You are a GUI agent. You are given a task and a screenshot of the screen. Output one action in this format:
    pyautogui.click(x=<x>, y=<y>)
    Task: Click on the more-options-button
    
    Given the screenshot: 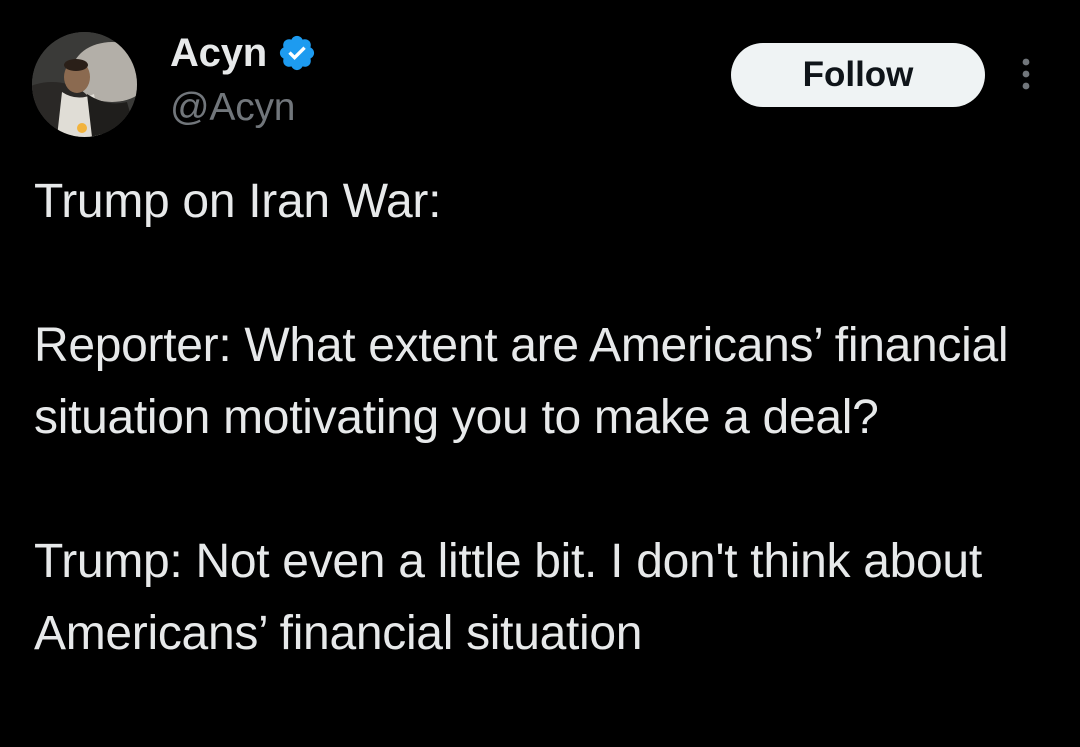 What is the action you would take?
    pyautogui.click(x=1026, y=76)
    